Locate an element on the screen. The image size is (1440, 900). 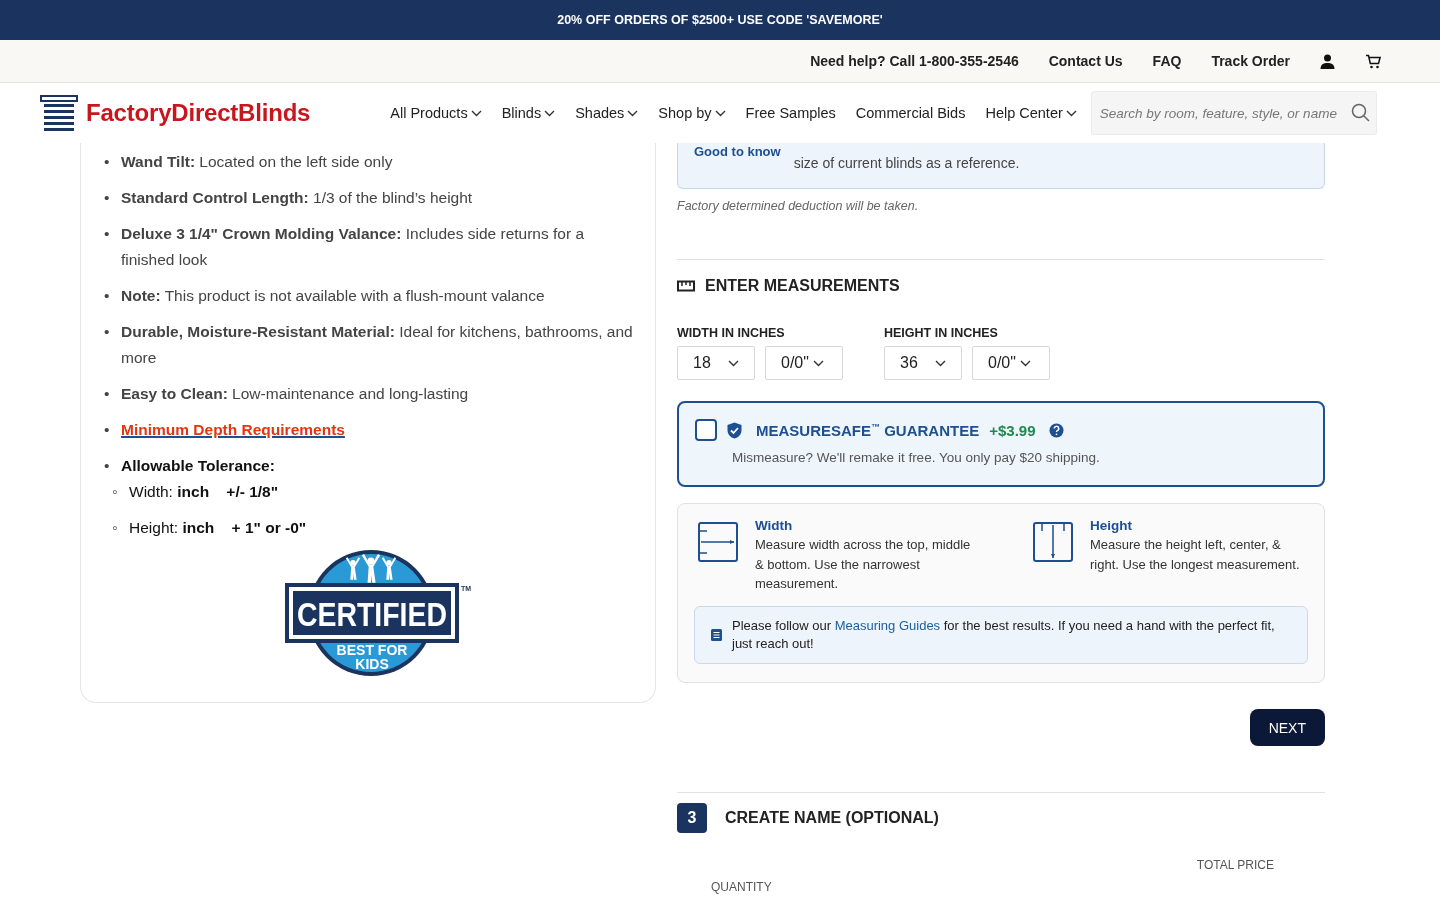
tip-text: Measure the height left, center, & right. Use the longest measurement. is located at coordinates (1195, 555).